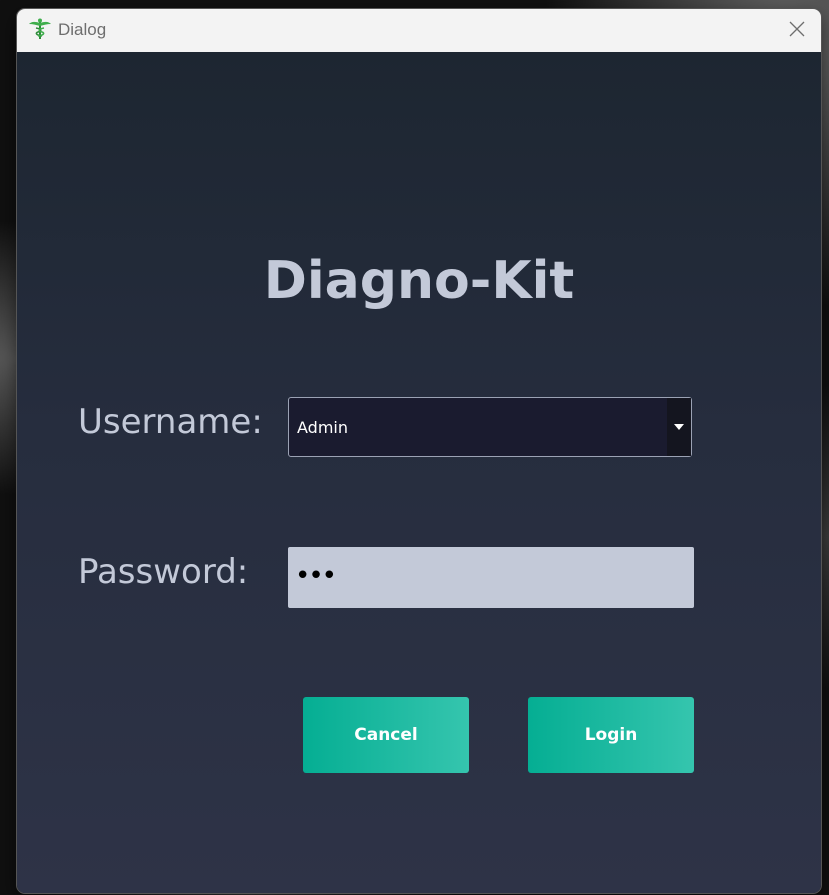  What do you see at coordinates (679, 427) in the screenshot?
I see `dropdown-arrow-icon` at bounding box center [679, 427].